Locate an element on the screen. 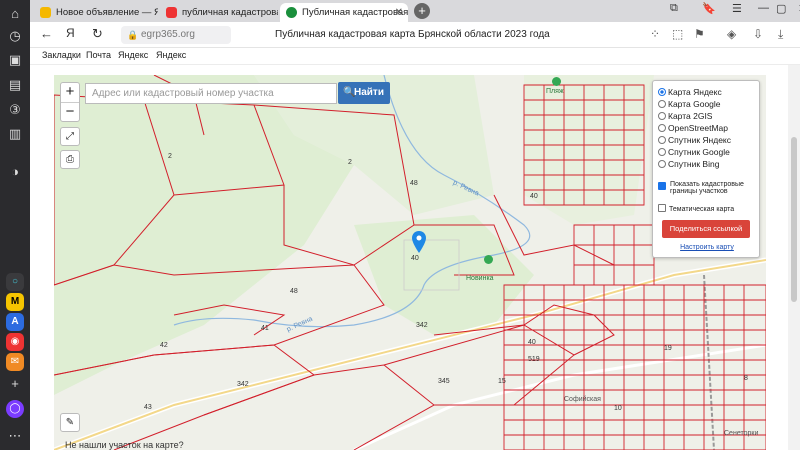 This screenshot has height=450, width=800. bookmarks-icon: 🔖 is located at coordinates (709, 8).